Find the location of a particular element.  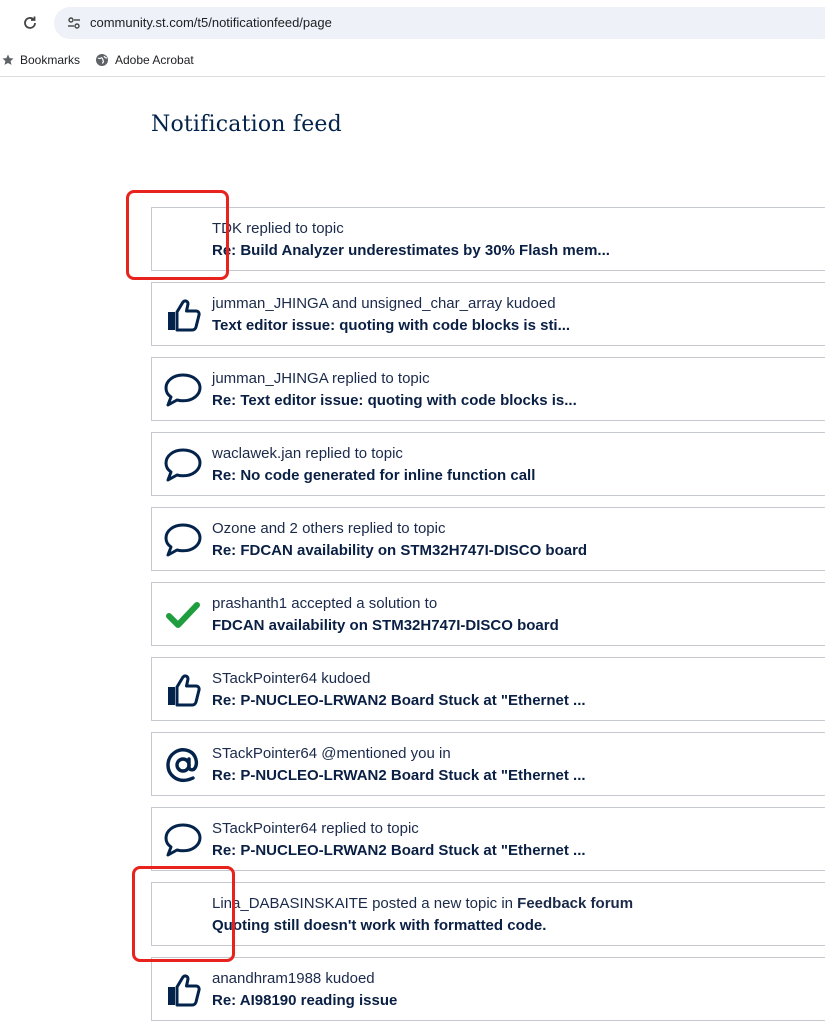

bookmarks-bar: Bookmarks Adobe Acrobat is located at coordinates (412, 61).